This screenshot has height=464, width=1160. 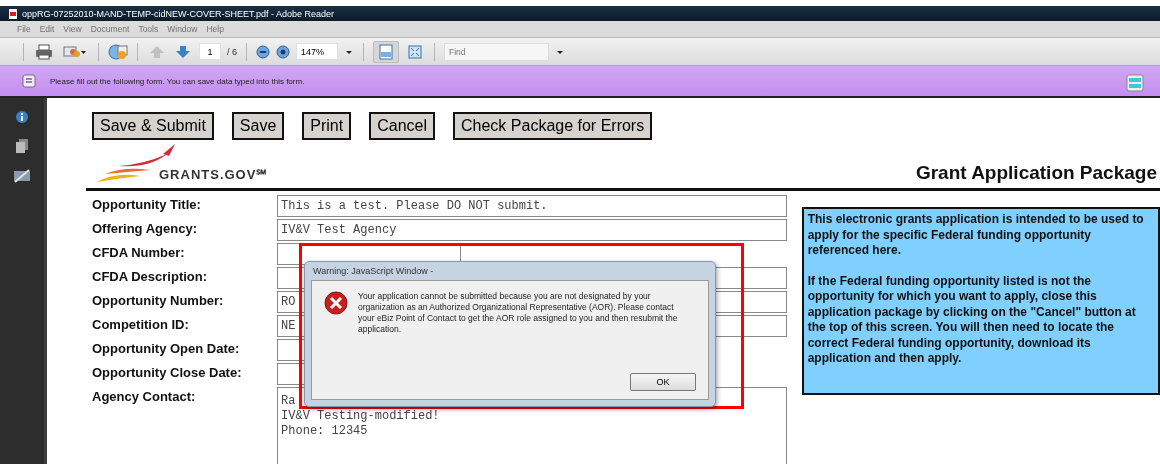 What do you see at coordinates (232, 51) in the screenshot?
I see `page-count: / 6` at bounding box center [232, 51].